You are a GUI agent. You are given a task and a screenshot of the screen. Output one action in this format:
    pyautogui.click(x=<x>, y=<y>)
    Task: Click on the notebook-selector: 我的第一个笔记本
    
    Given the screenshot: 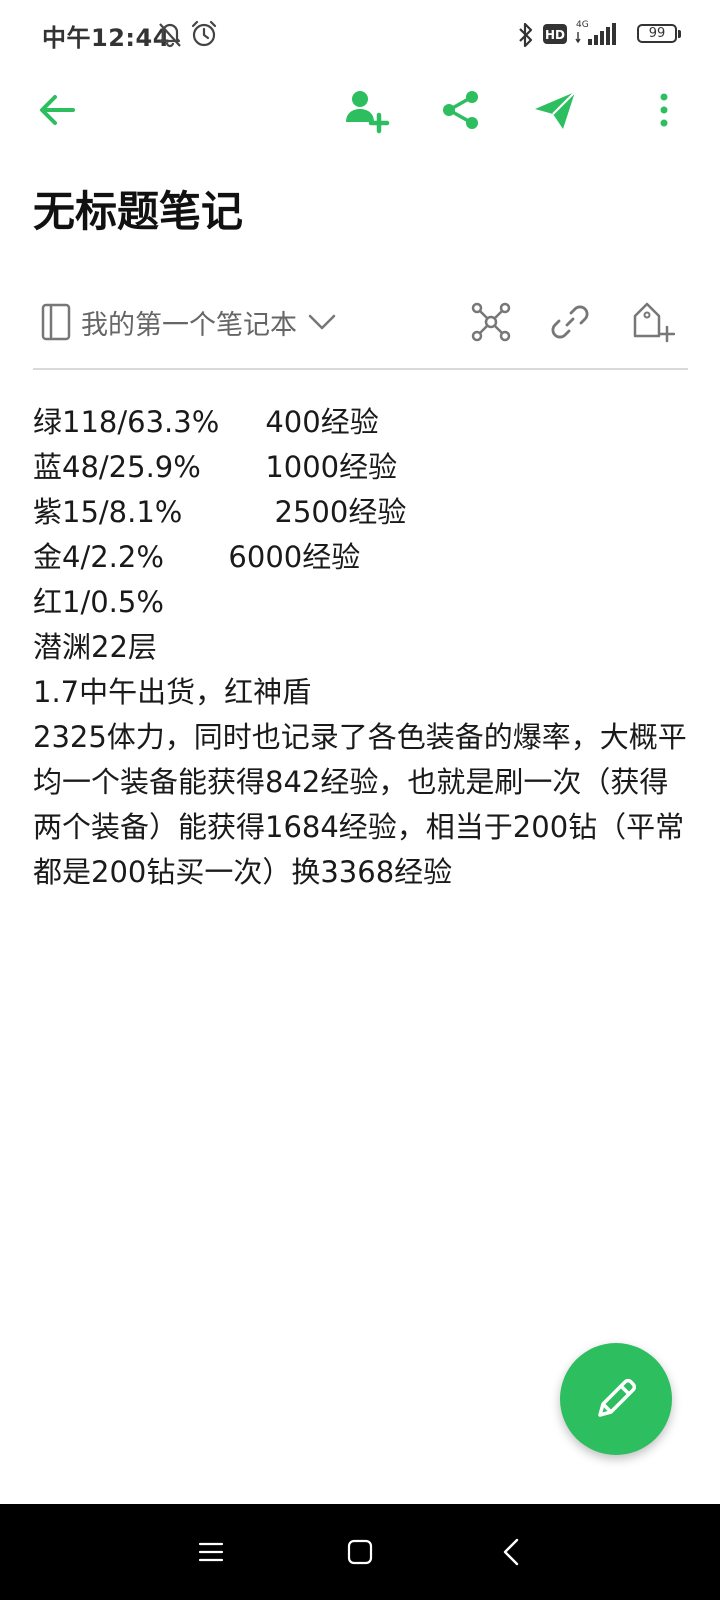 What is the action you would take?
    pyautogui.click(x=189, y=322)
    